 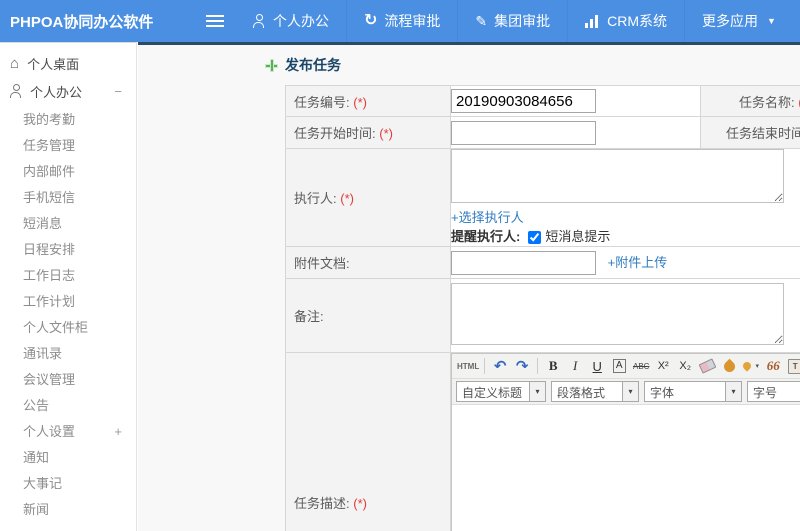 I want to click on sidebar-item-meeting: 会议管理, so click(x=68, y=380).